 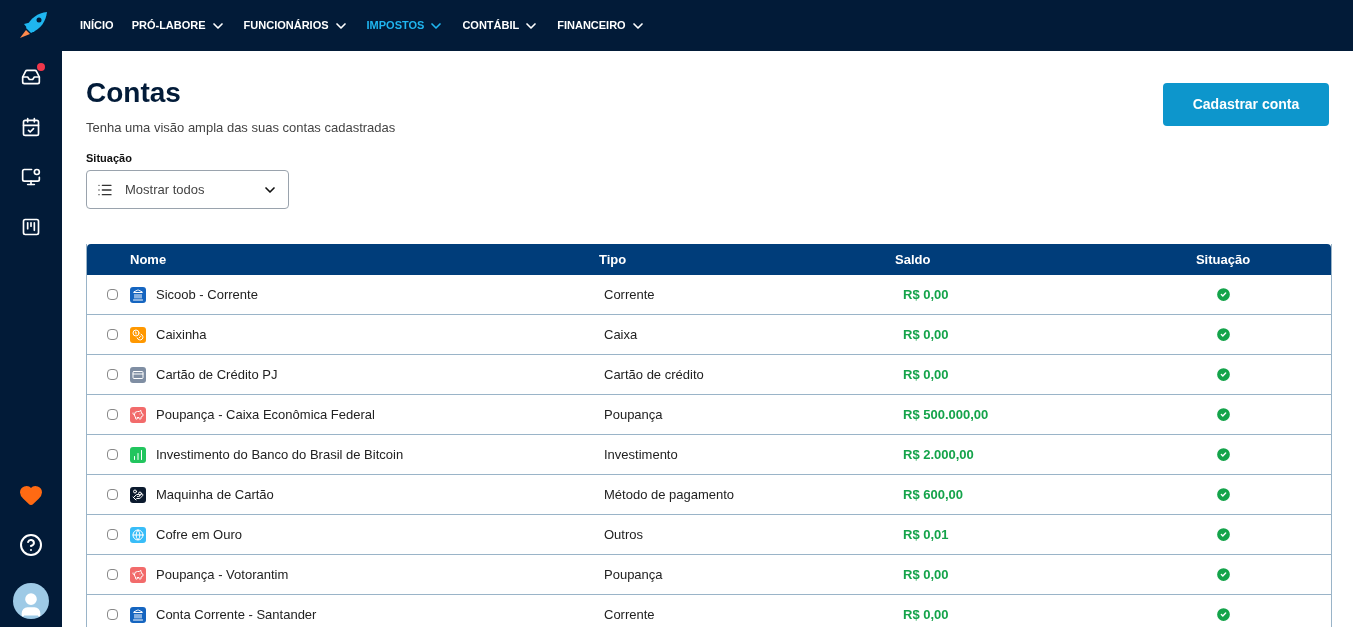 What do you see at coordinates (178, 25) in the screenshot?
I see `nav-menu-item: PRÓ-LABORE` at bounding box center [178, 25].